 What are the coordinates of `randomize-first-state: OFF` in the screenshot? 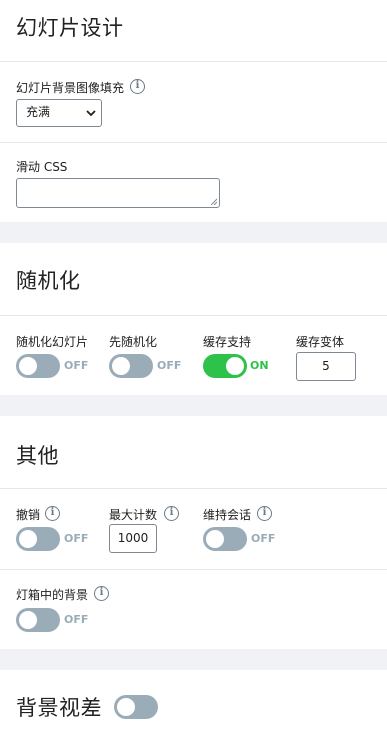 It's located at (169, 365).